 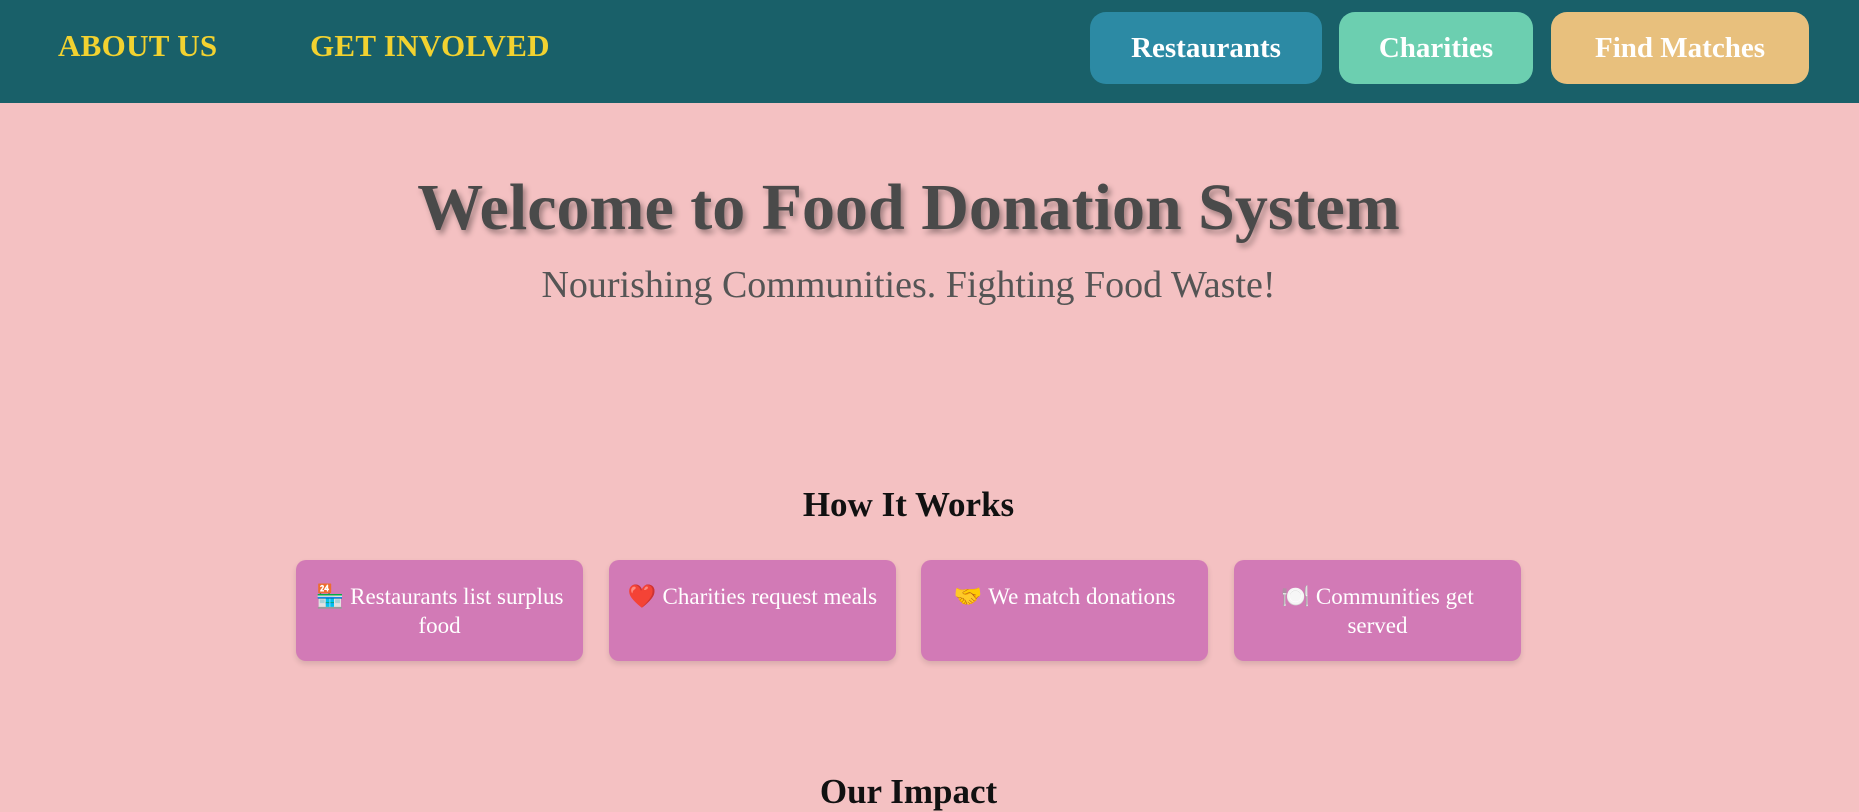 I want to click on step-card-communities: 🍽️ Communities get served, so click(x=1377, y=610).